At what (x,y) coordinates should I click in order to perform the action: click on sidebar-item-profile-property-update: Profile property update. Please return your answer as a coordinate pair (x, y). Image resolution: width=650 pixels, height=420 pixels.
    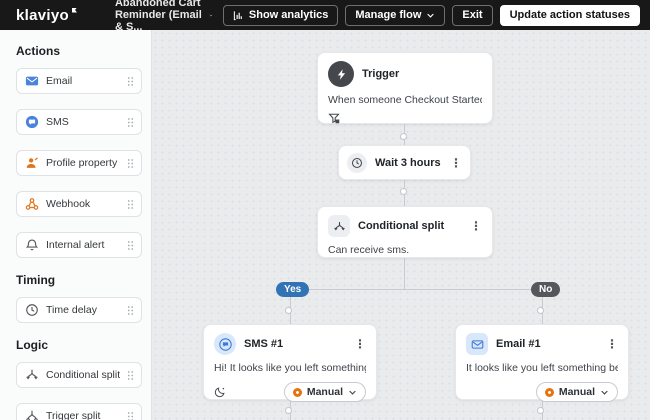
    Looking at the image, I should click on (79, 163).